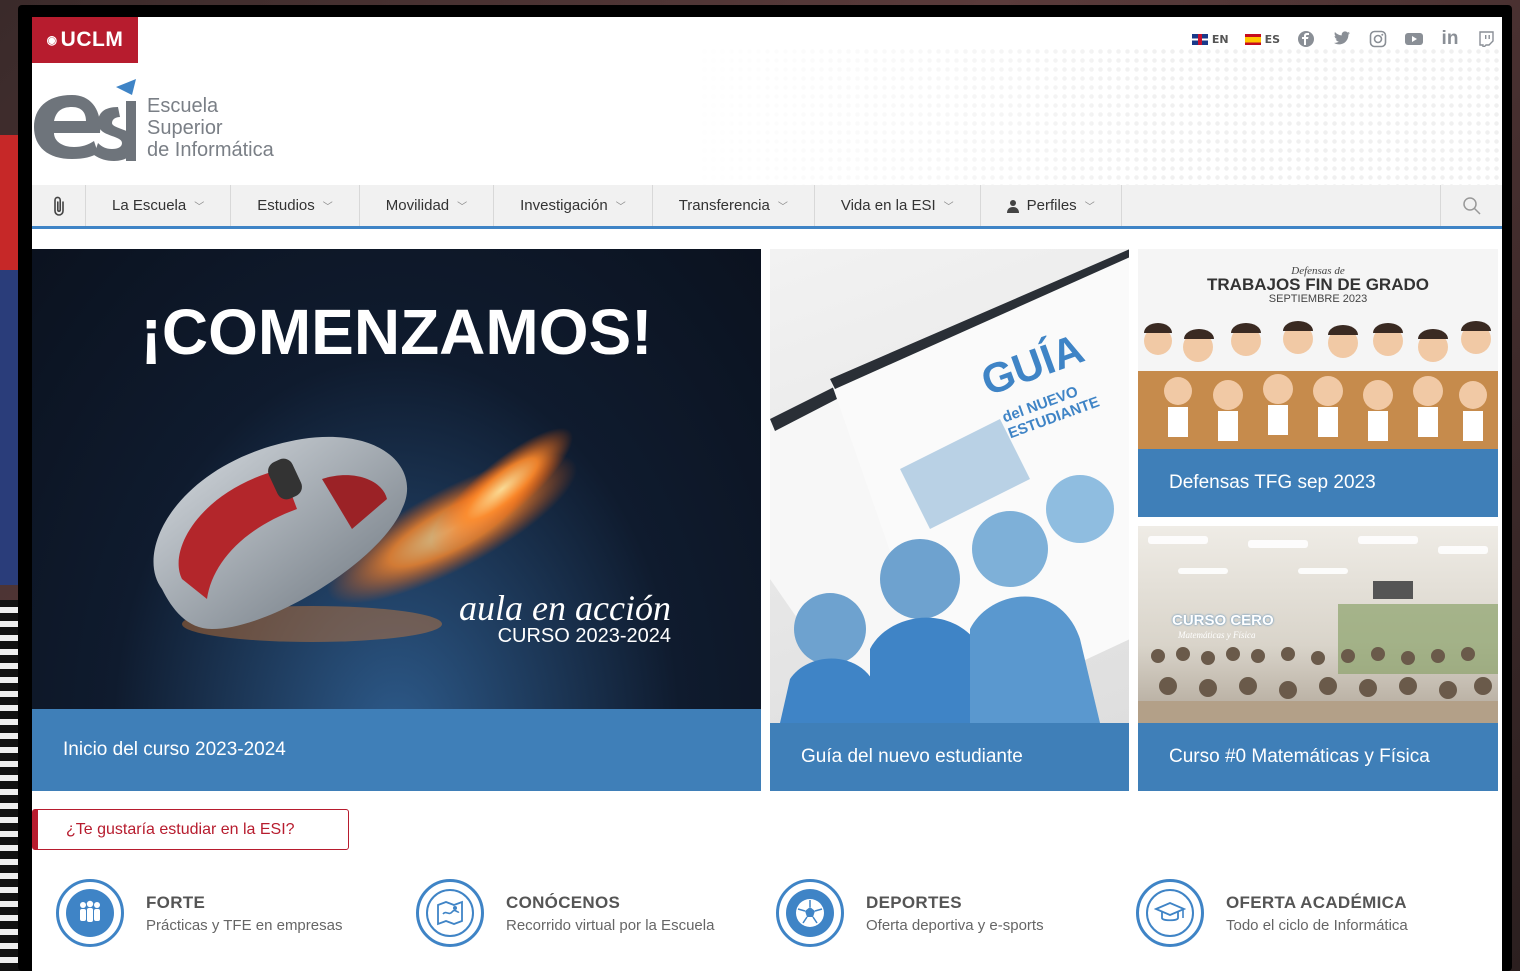 This screenshot has width=1520, height=971. I want to click on instagram-icon, so click(1378, 39).